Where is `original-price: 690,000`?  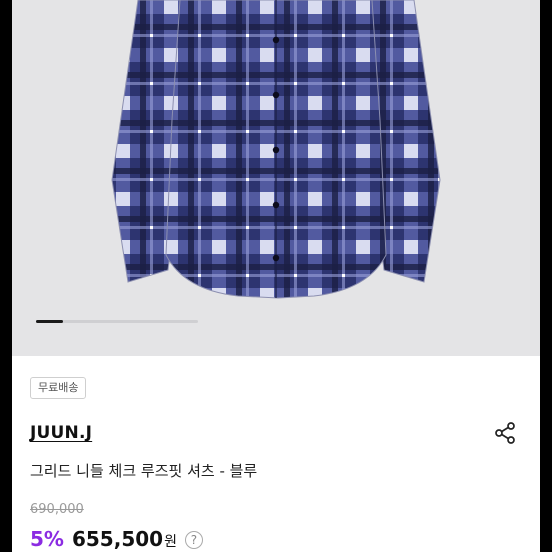 original-price: 690,000 is located at coordinates (57, 509).